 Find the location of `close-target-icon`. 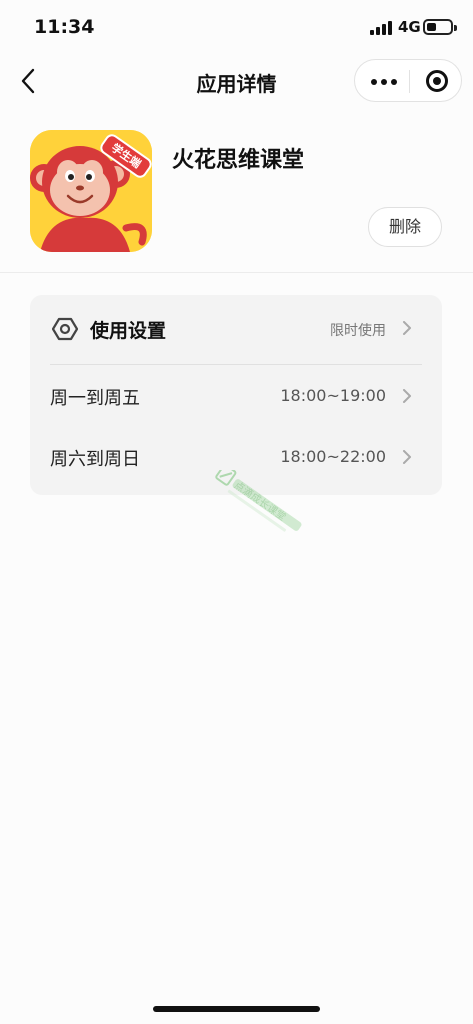

close-target-icon is located at coordinates (437, 81).